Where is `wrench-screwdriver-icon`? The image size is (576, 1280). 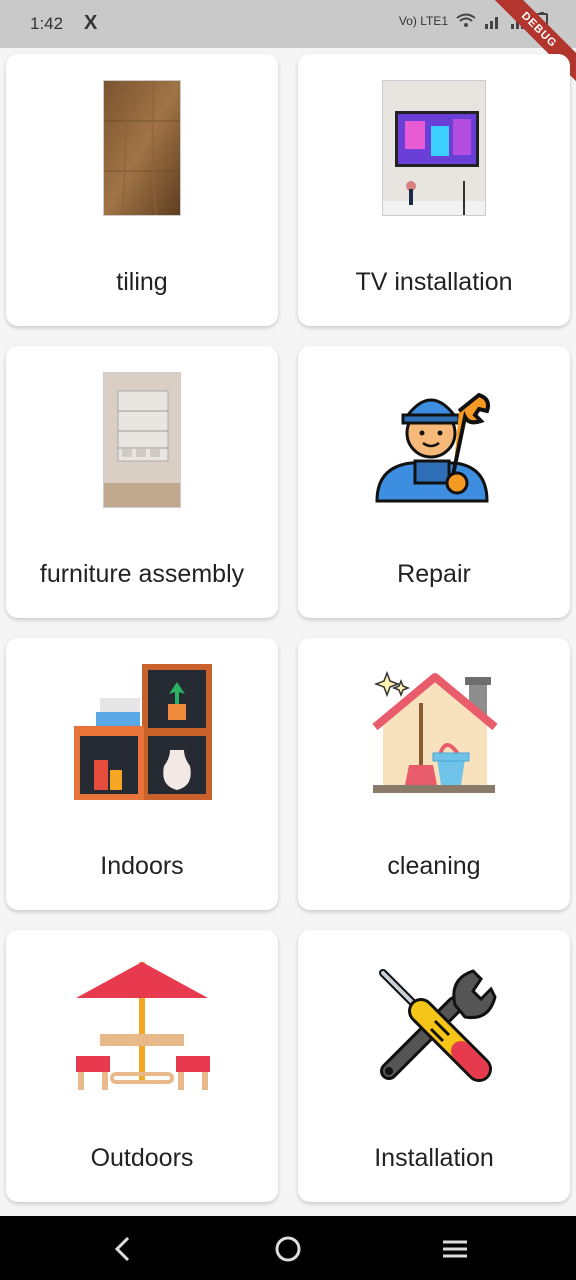
wrench-screwdriver-icon is located at coordinates (434, 1024).